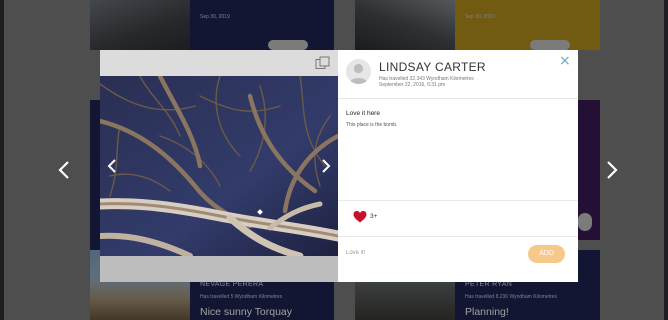  Describe the element at coordinates (666, 160) in the screenshot. I see `window-edge-right` at that location.